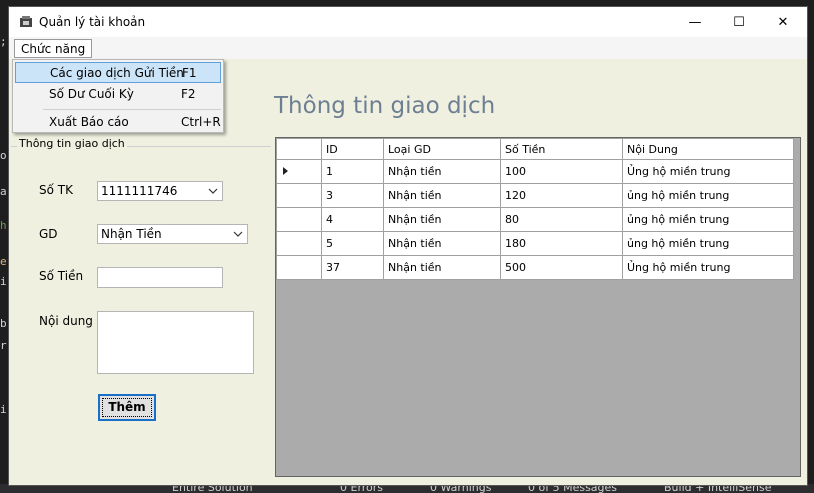 The height and width of the screenshot is (493, 814). What do you see at coordinates (352, 149) in the screenshot?
I see `column-header-id: ID` at bounding box center [352, 149].